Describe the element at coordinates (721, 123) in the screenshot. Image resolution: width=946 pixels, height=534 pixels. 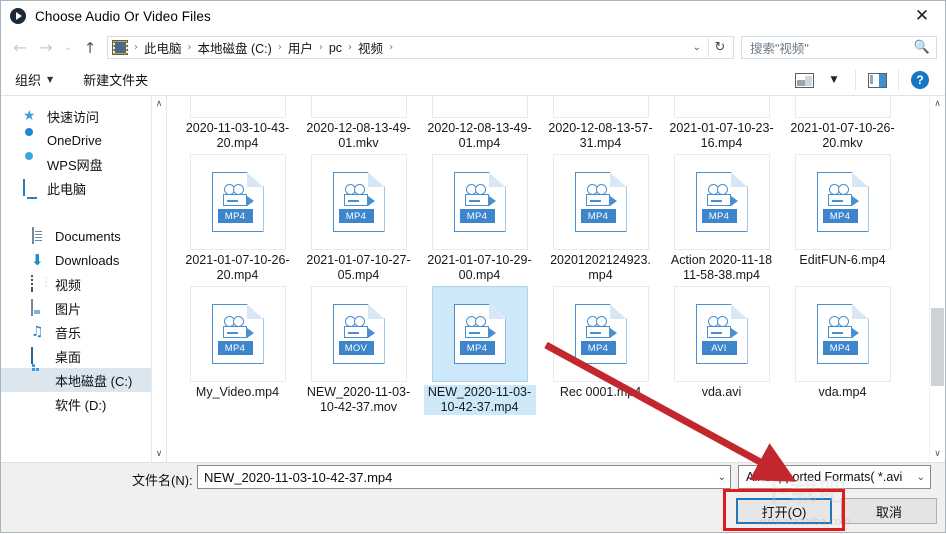
I see `file-tile: MP4 2021-01-07-10-23-16.mp4` at that location.